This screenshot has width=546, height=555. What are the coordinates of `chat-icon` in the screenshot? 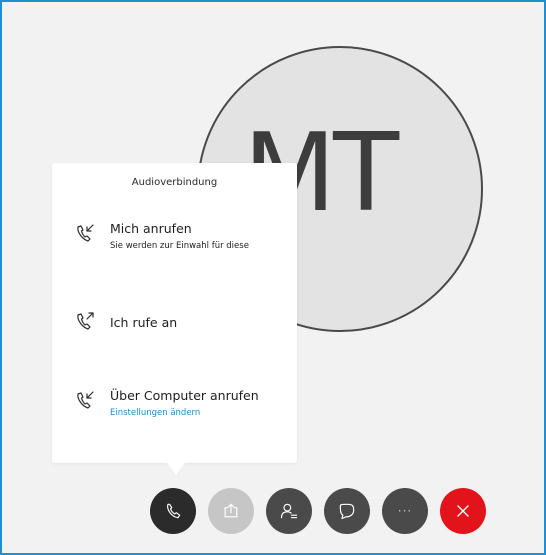 It's located at (347, 511).